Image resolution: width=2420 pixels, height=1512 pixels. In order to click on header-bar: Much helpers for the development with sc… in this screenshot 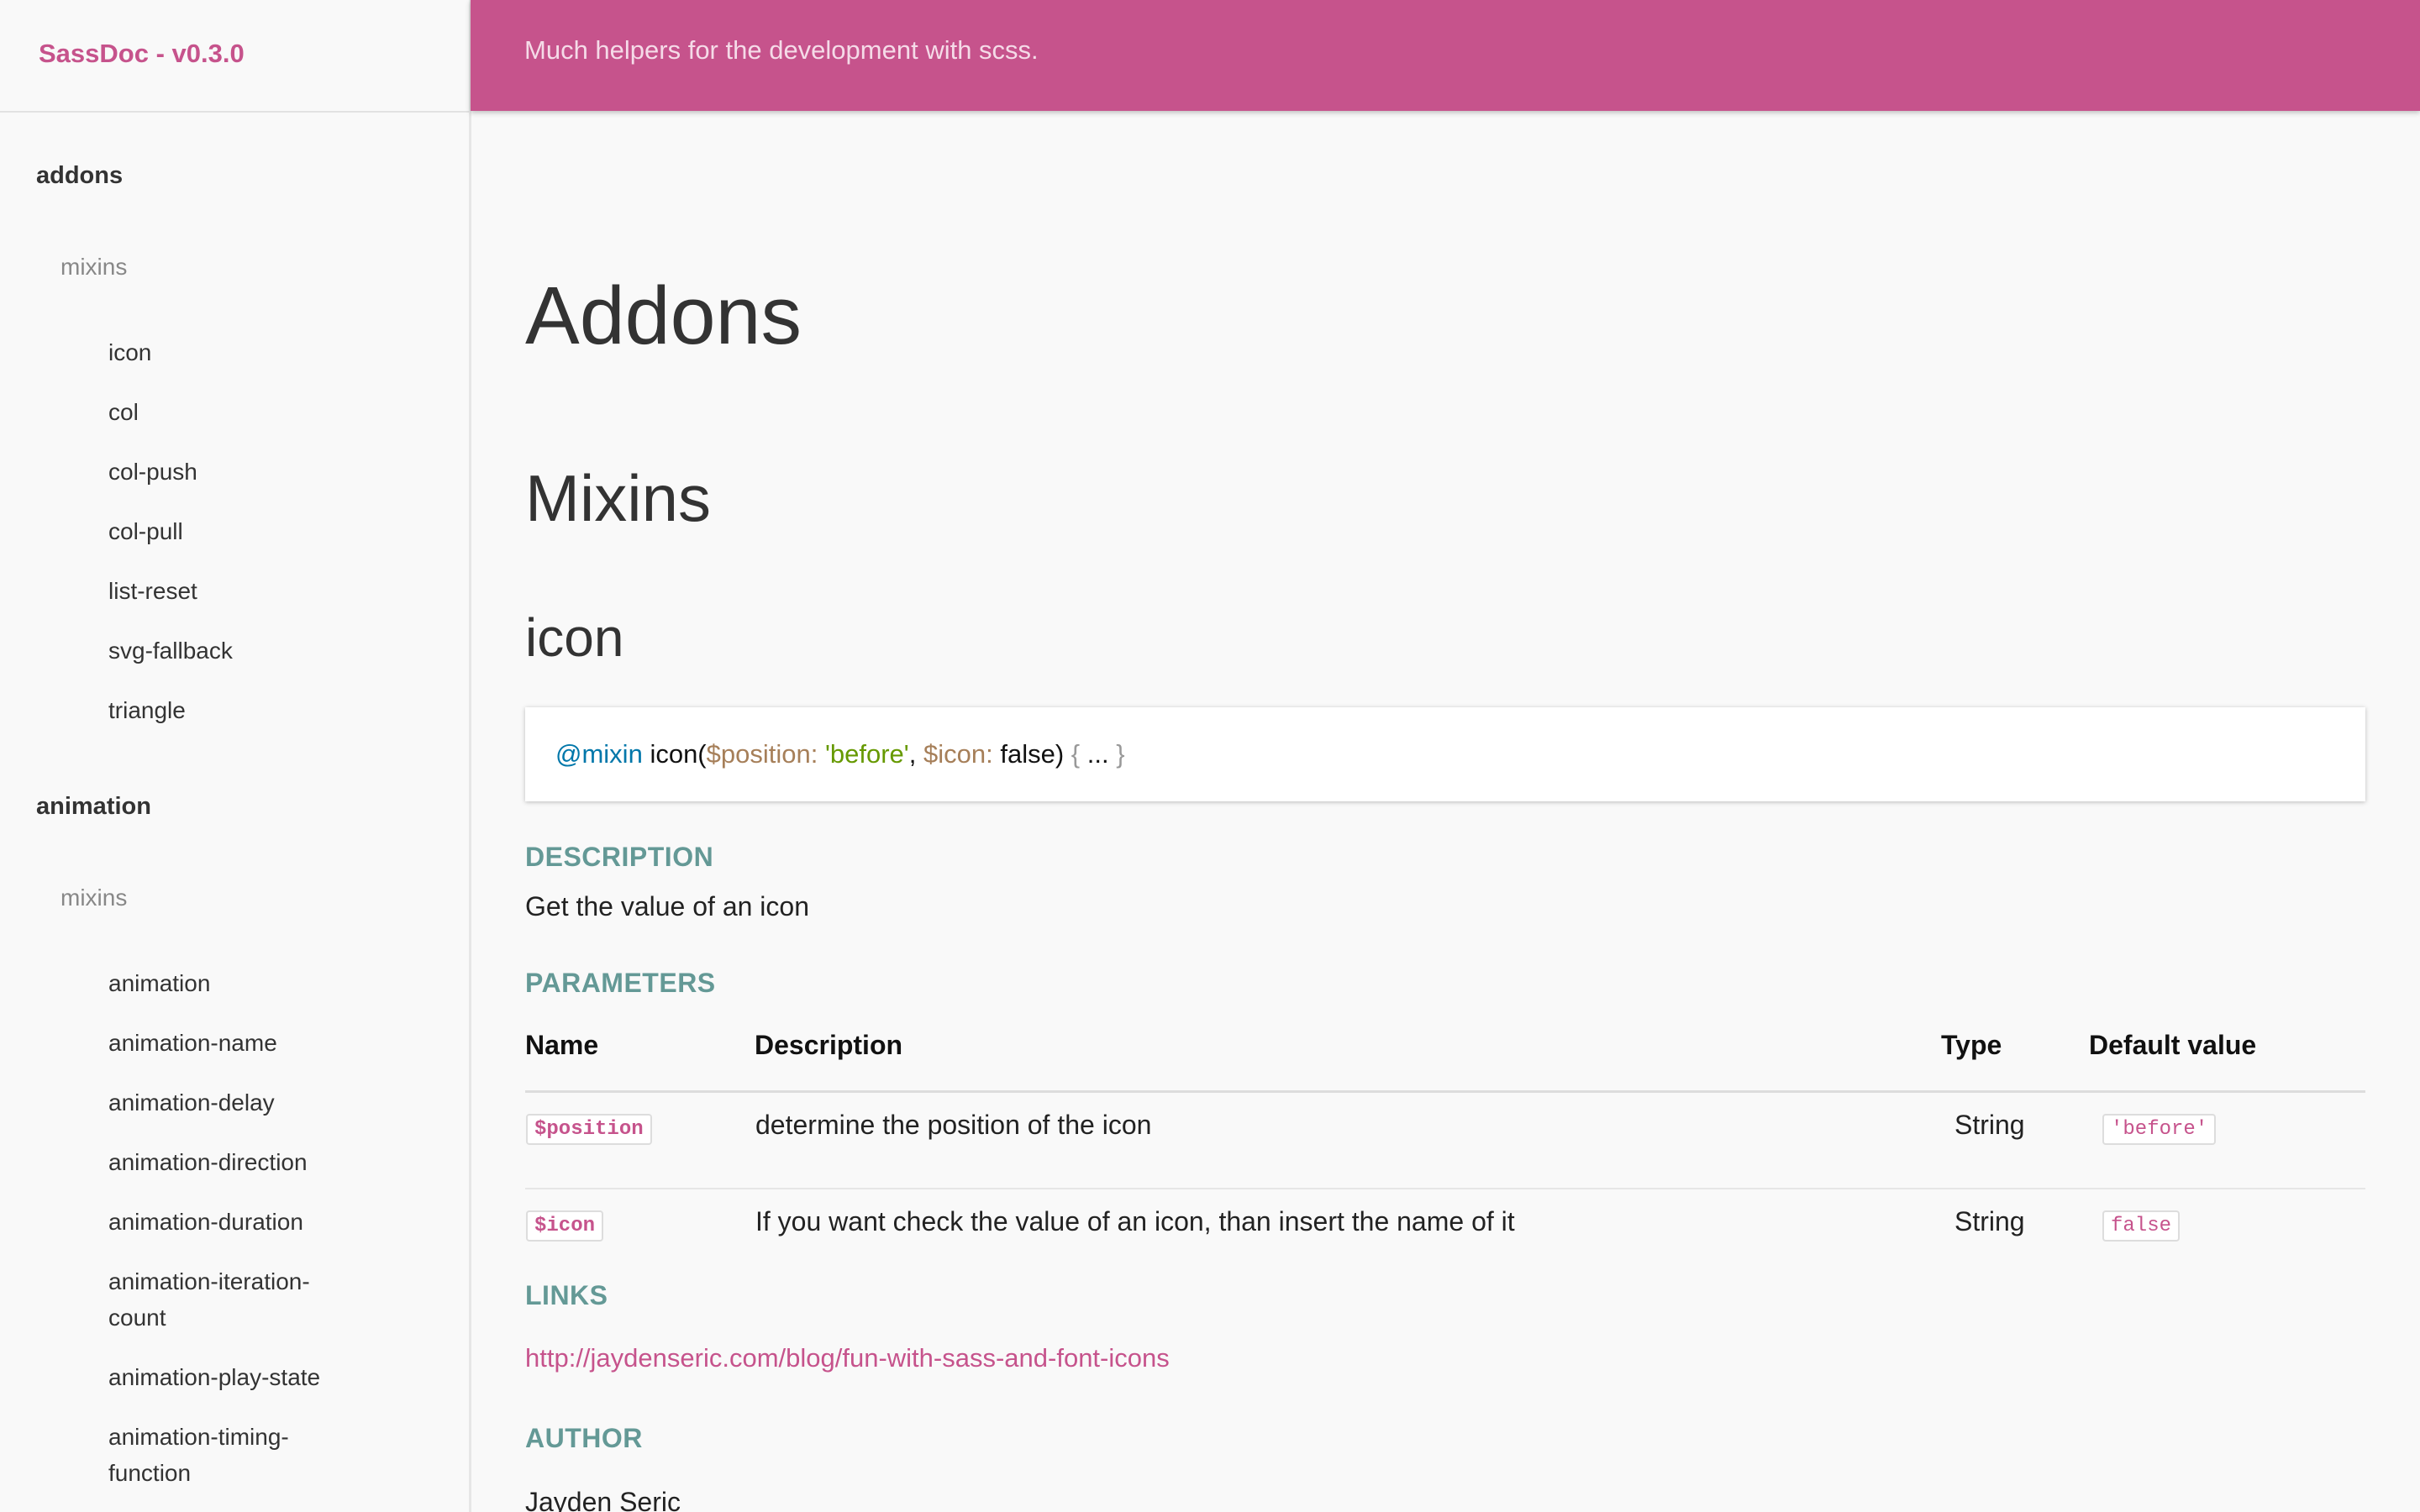, I will do `click(1445, 55)`.